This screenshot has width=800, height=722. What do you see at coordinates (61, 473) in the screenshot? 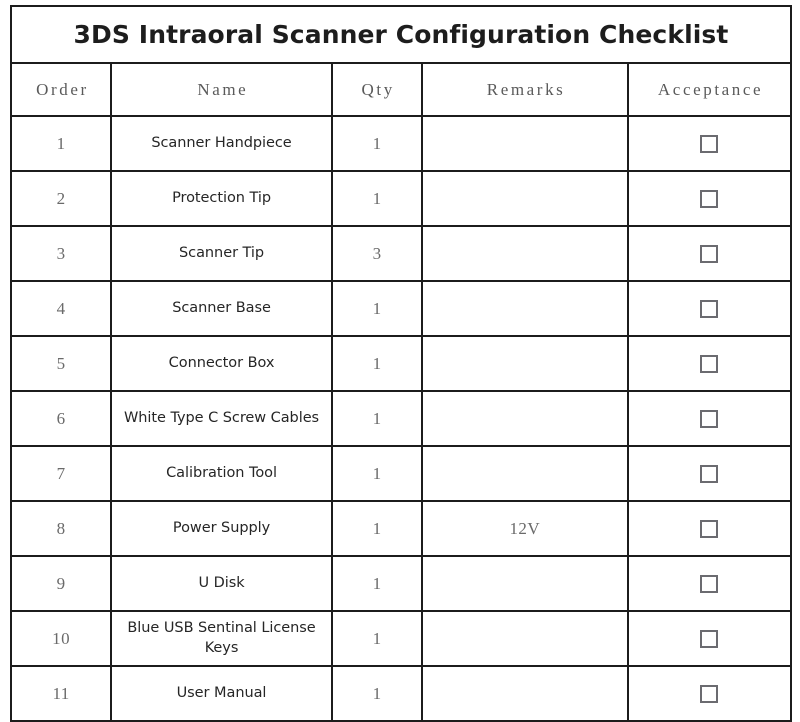
I see `cell-order: 7` at bounding box center [61, 473].